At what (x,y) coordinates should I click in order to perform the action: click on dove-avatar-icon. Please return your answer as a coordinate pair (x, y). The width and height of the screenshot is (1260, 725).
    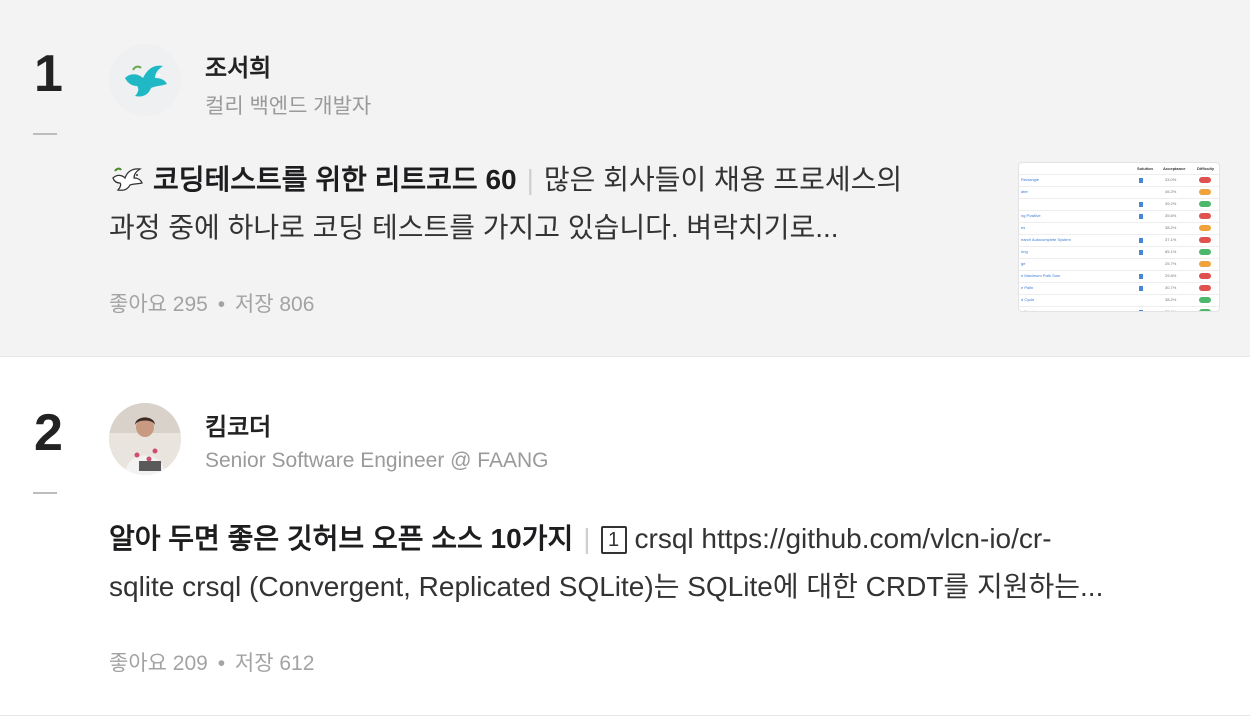
    Looking at the image, I should click on (145, 80).